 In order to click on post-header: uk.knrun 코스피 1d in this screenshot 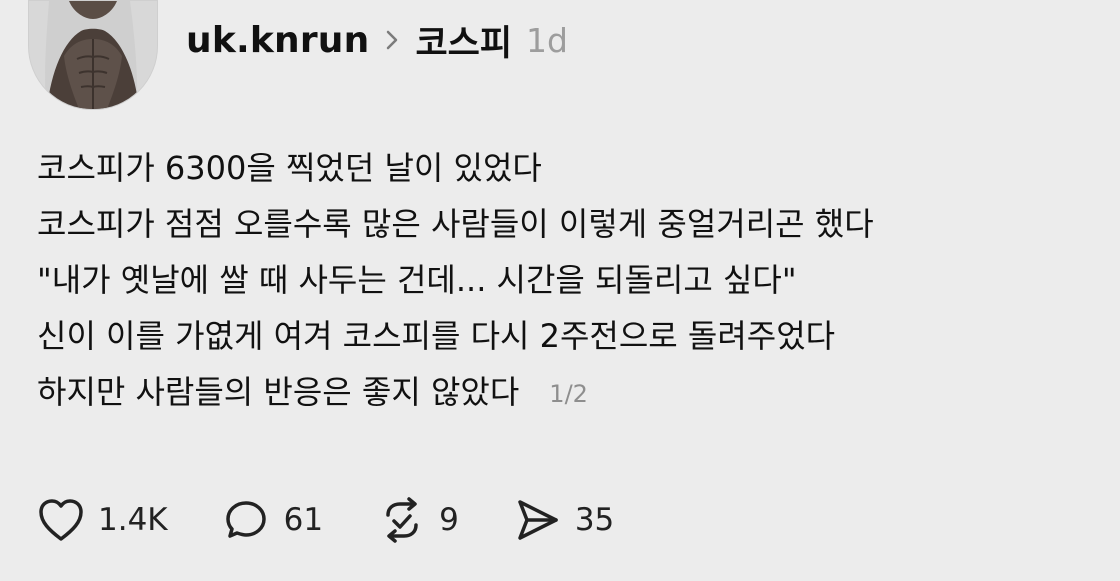, I will do `click(377, 41)`.